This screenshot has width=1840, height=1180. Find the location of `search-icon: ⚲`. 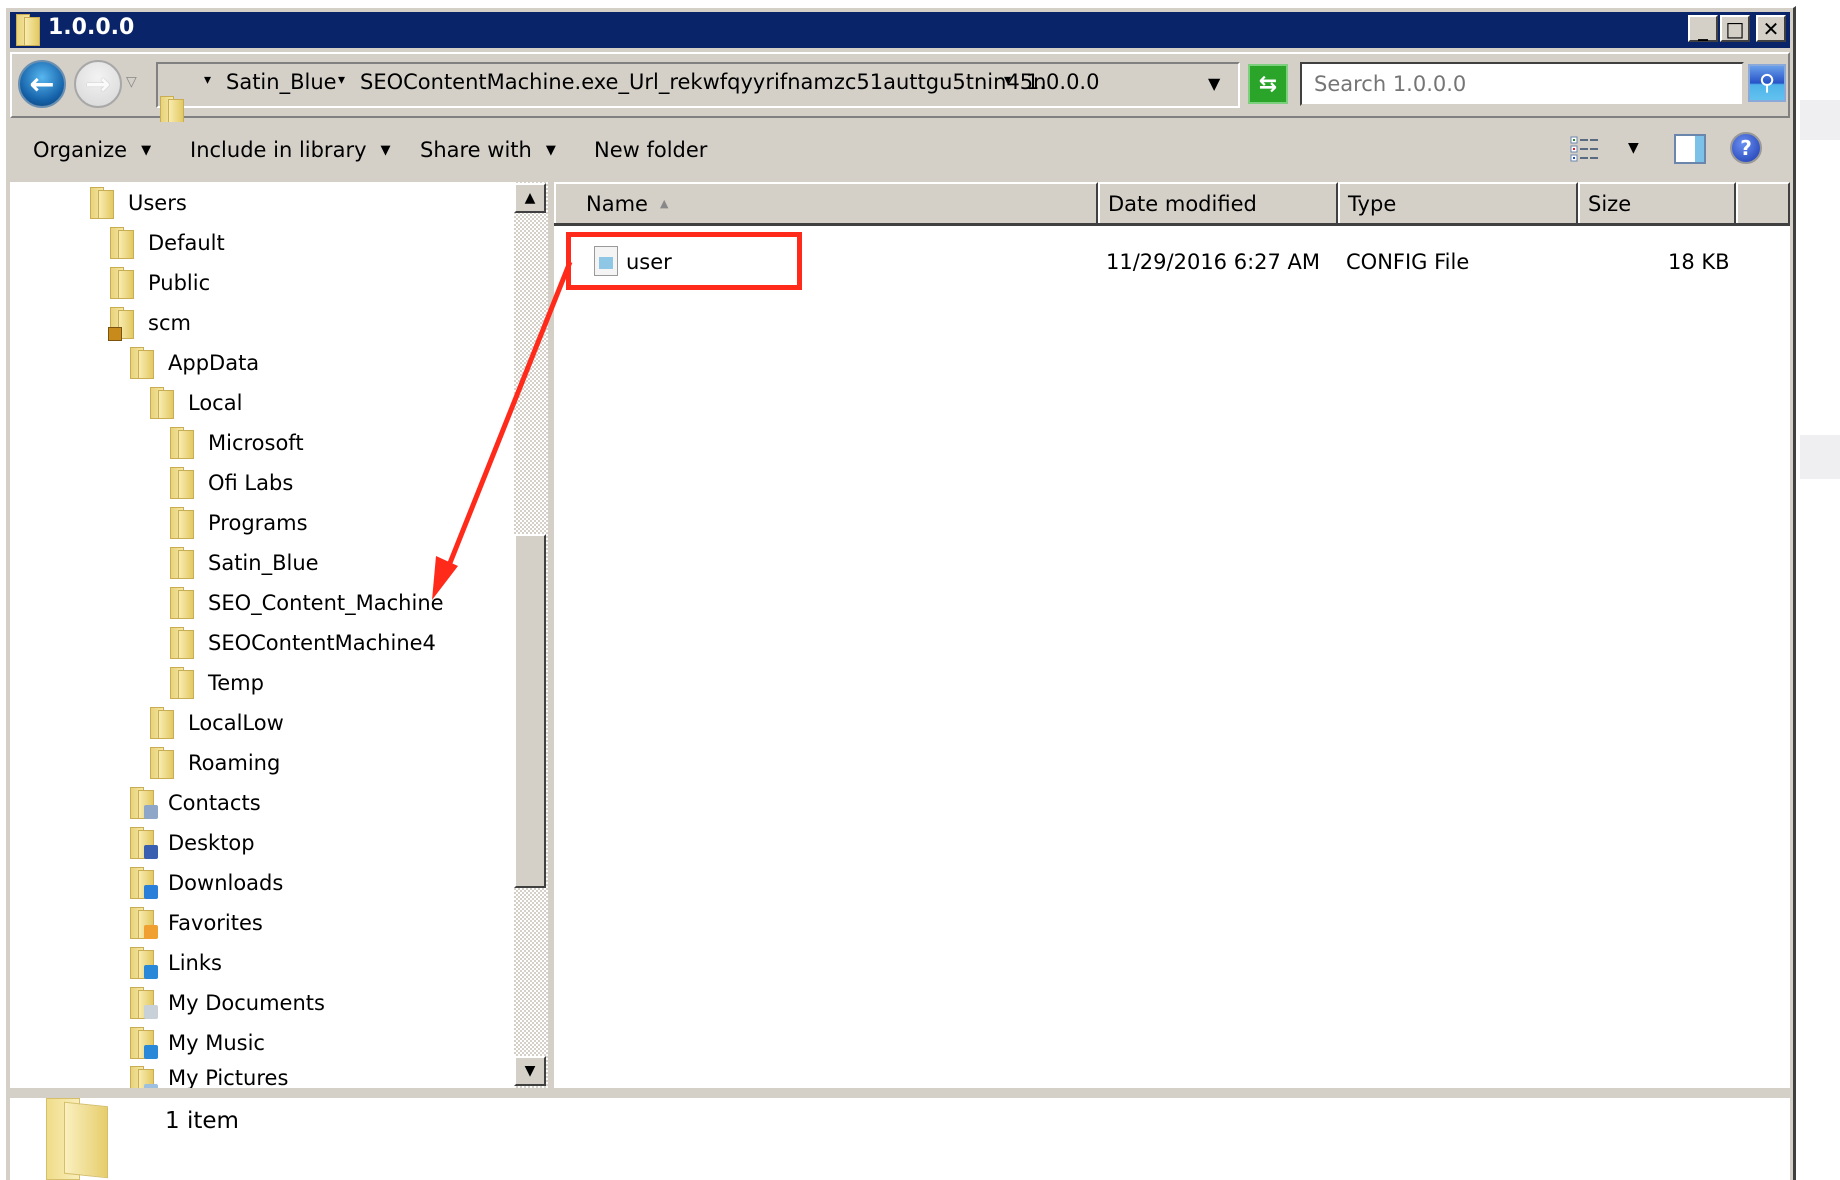

search-icon: ⚲ is located at coordinates (1767, 83).